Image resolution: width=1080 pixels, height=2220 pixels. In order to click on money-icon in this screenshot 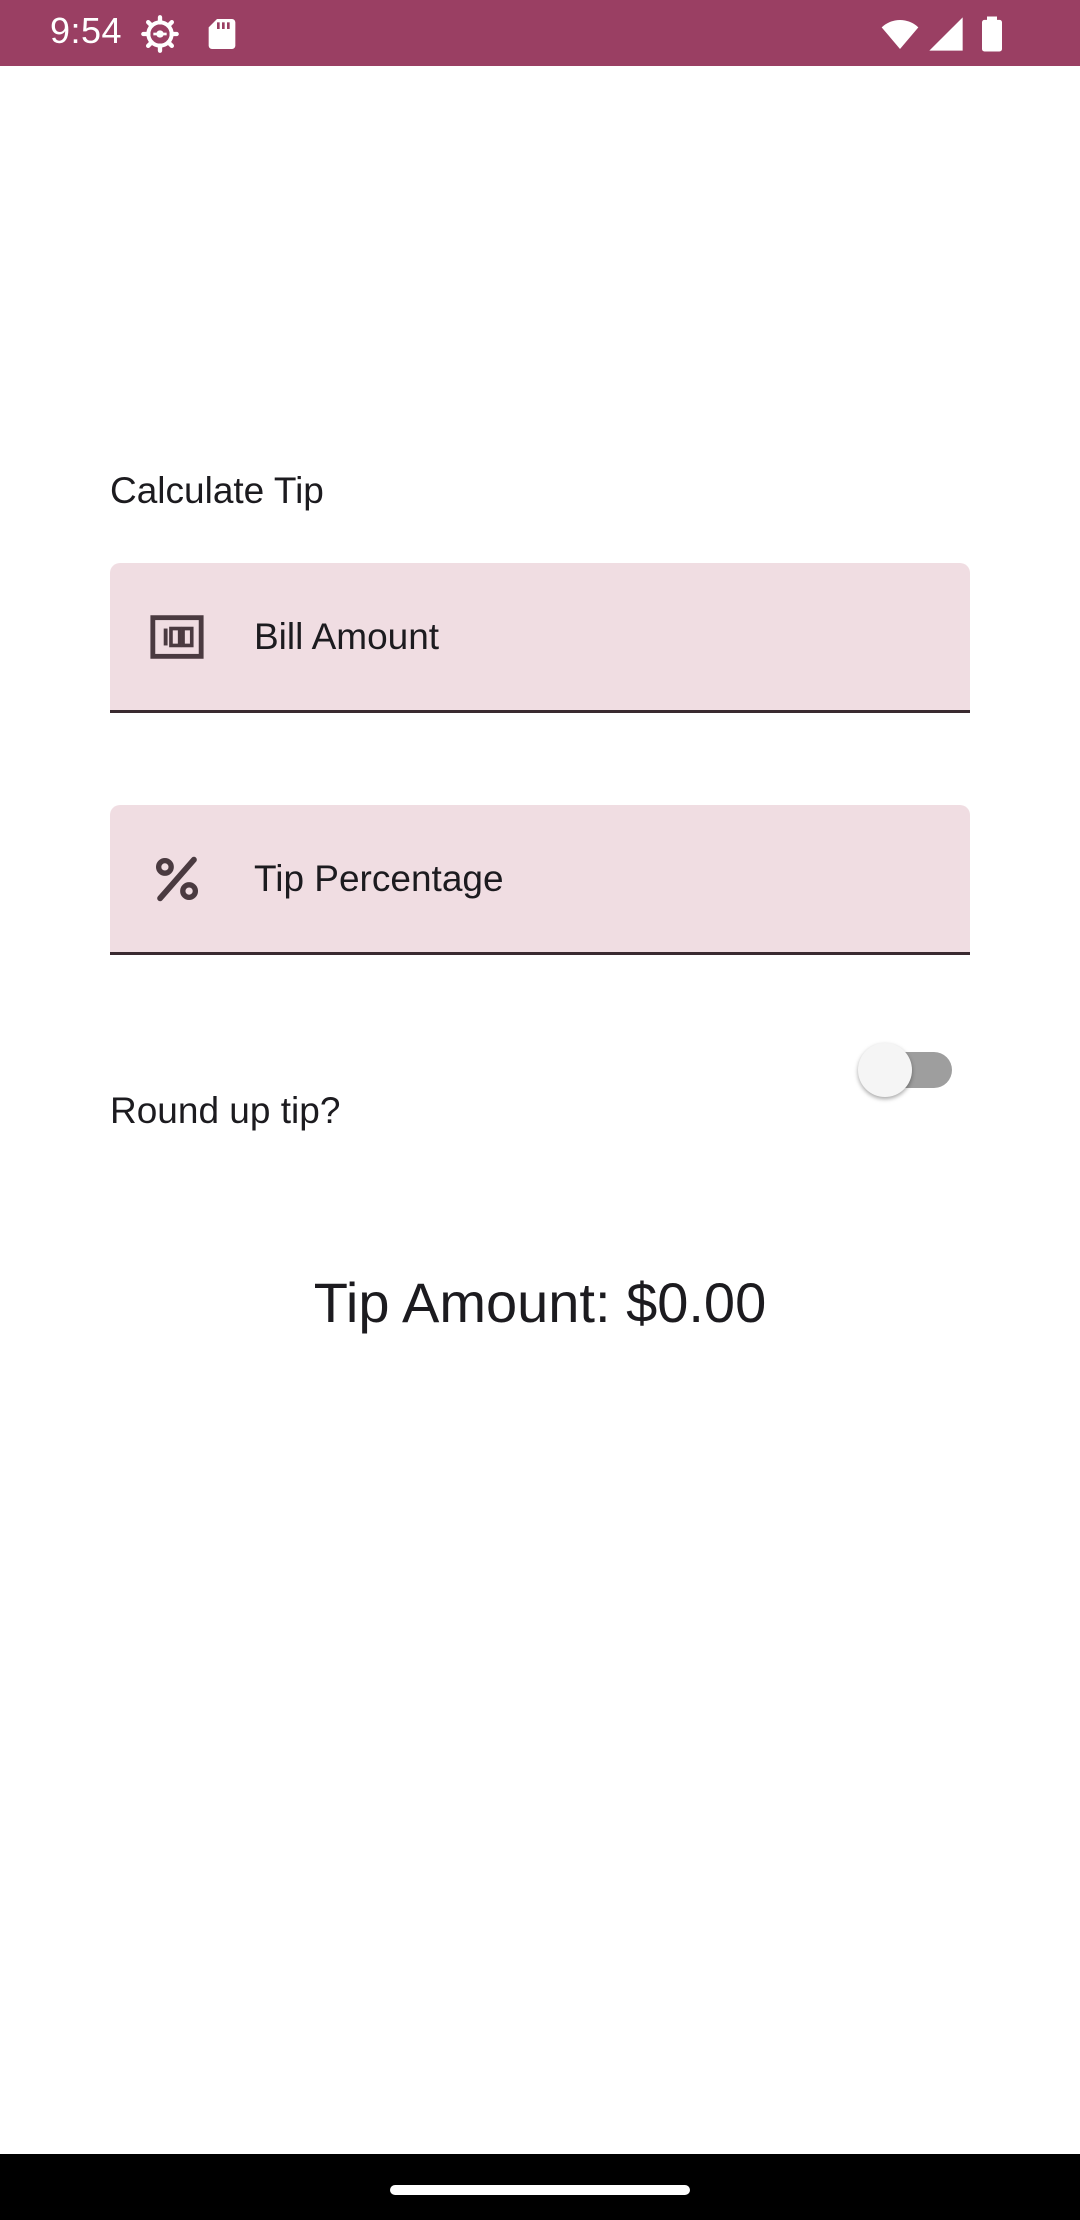, I will do `click(177, 637)`.